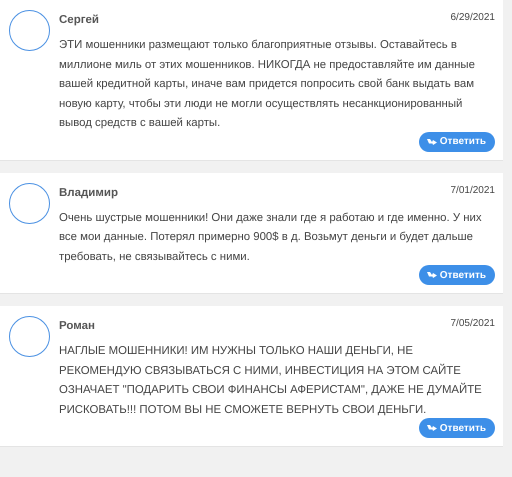 This screenshot has width=512, height=477. Describe the element at coordinates (88, 192) in the screenshot. I see `comment-author: Владимир` at that location.